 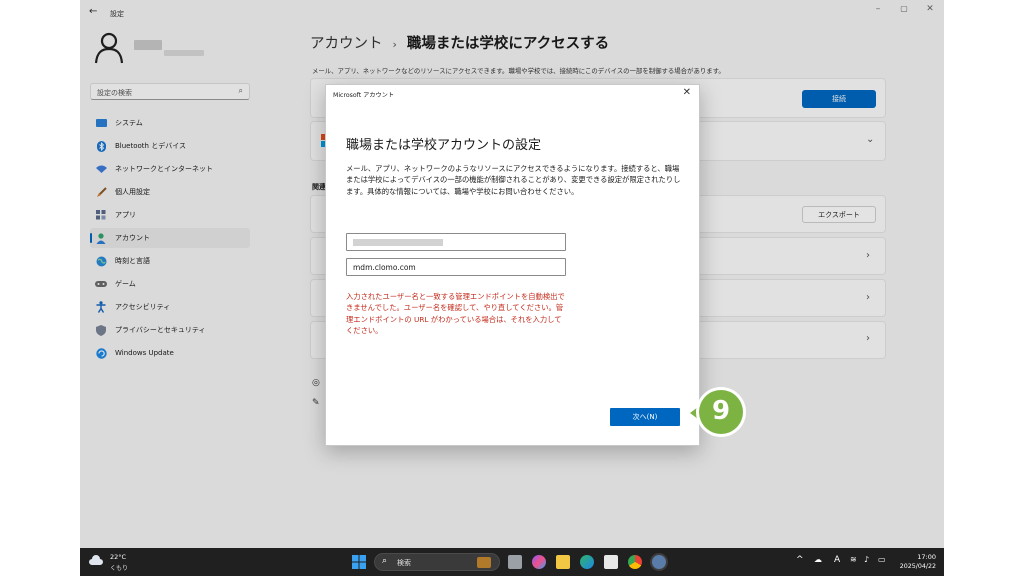 What do you see at coordinates (882, 559) in the screenshot?
I see `battery-icon: ▭` at bounding box center [882, 559].